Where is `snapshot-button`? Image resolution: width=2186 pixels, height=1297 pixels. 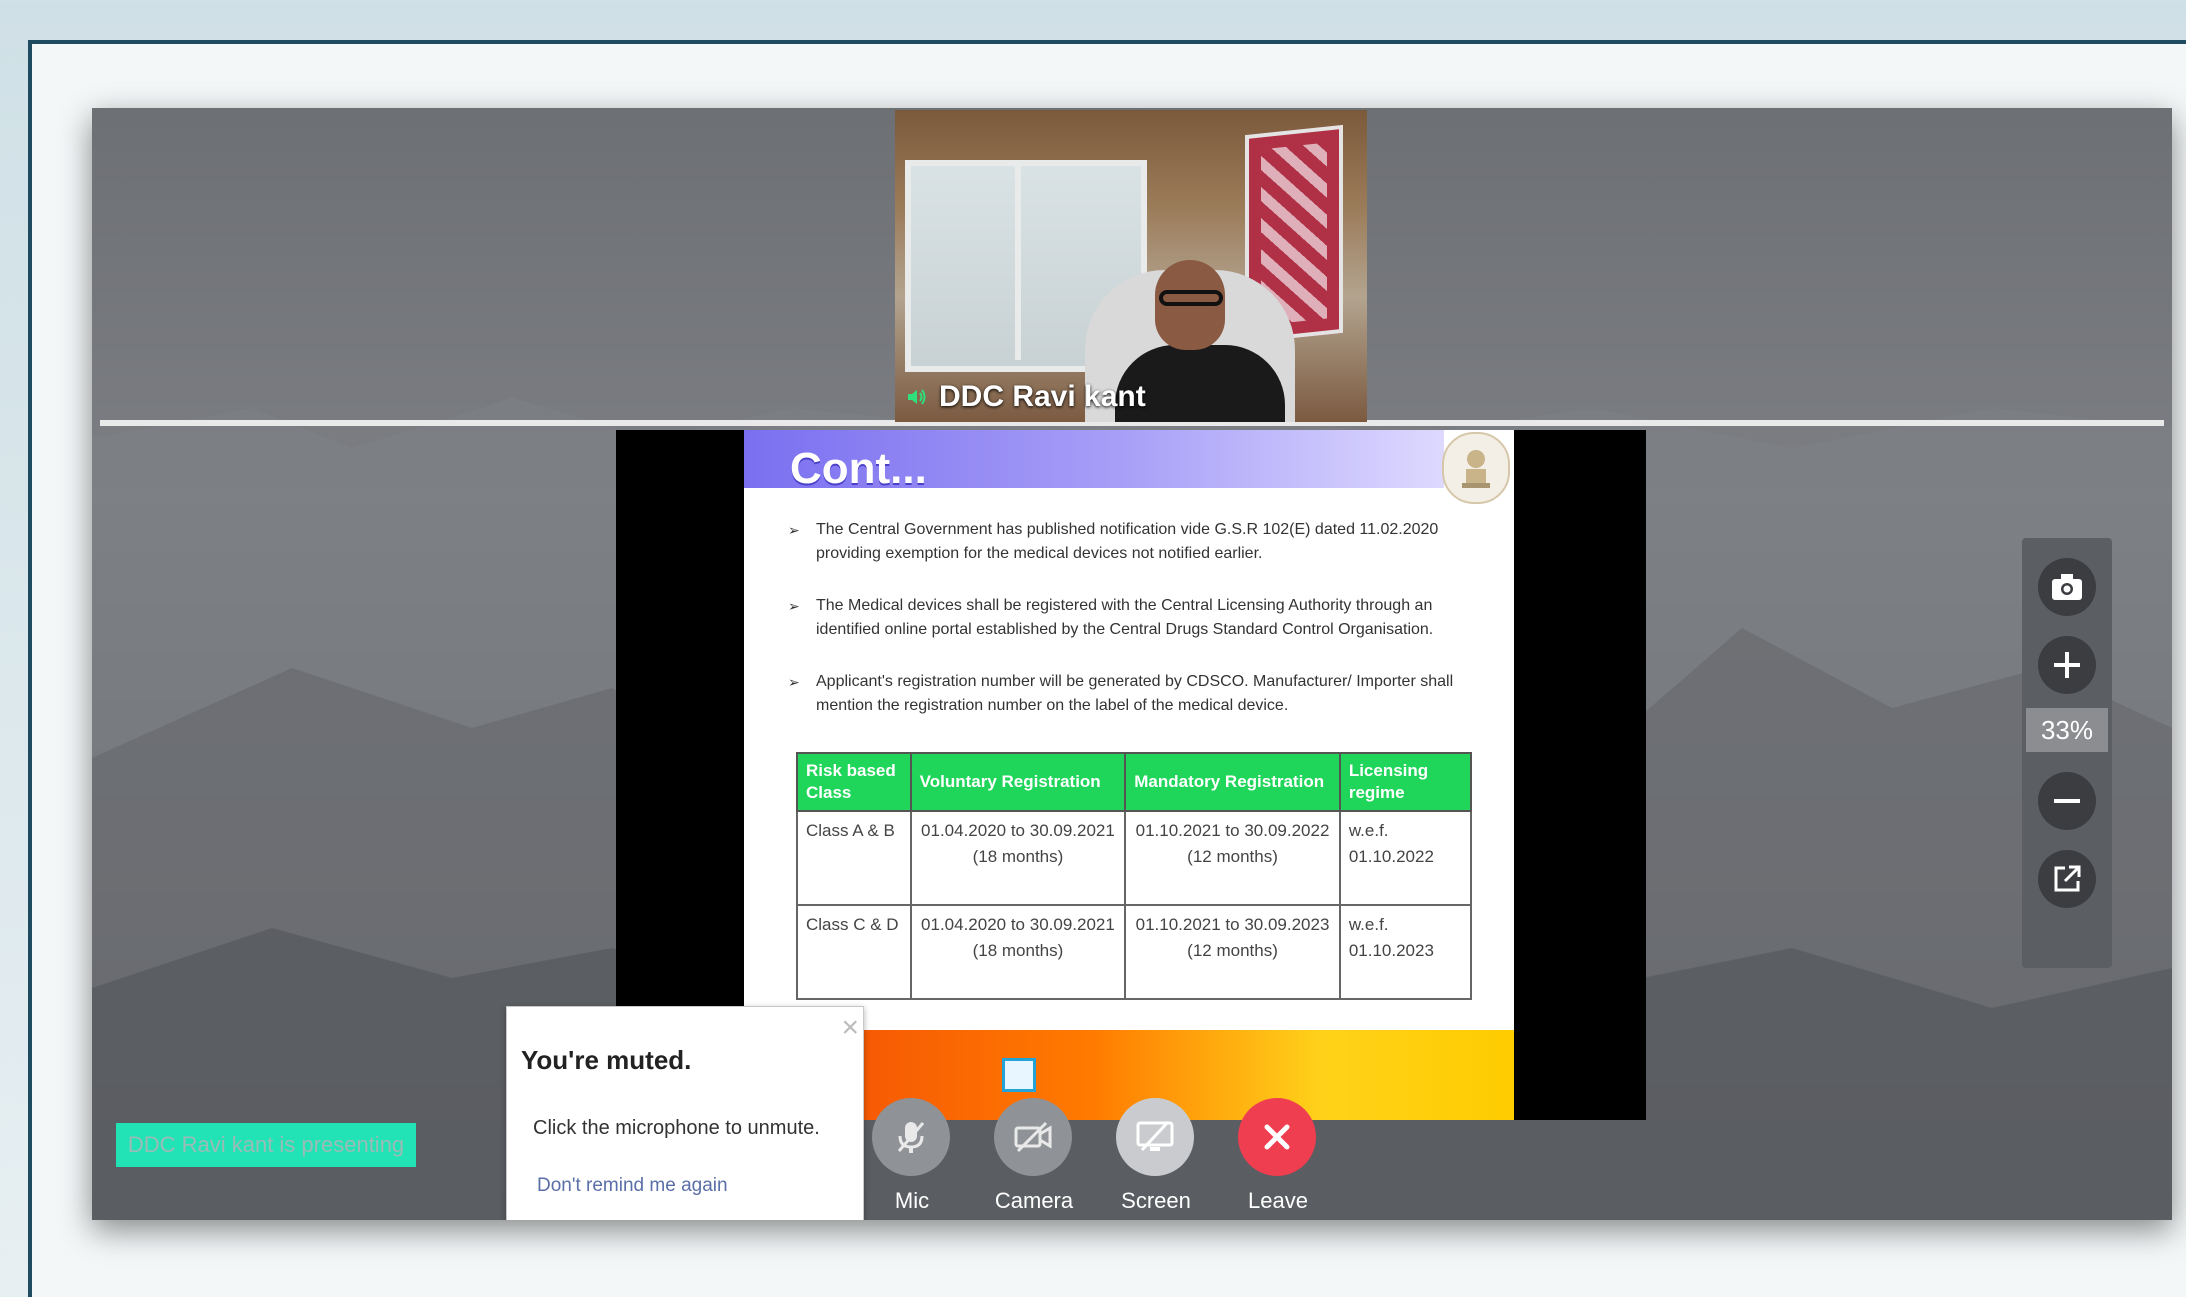 snapshot-button is located at coordinates (2067, 587).